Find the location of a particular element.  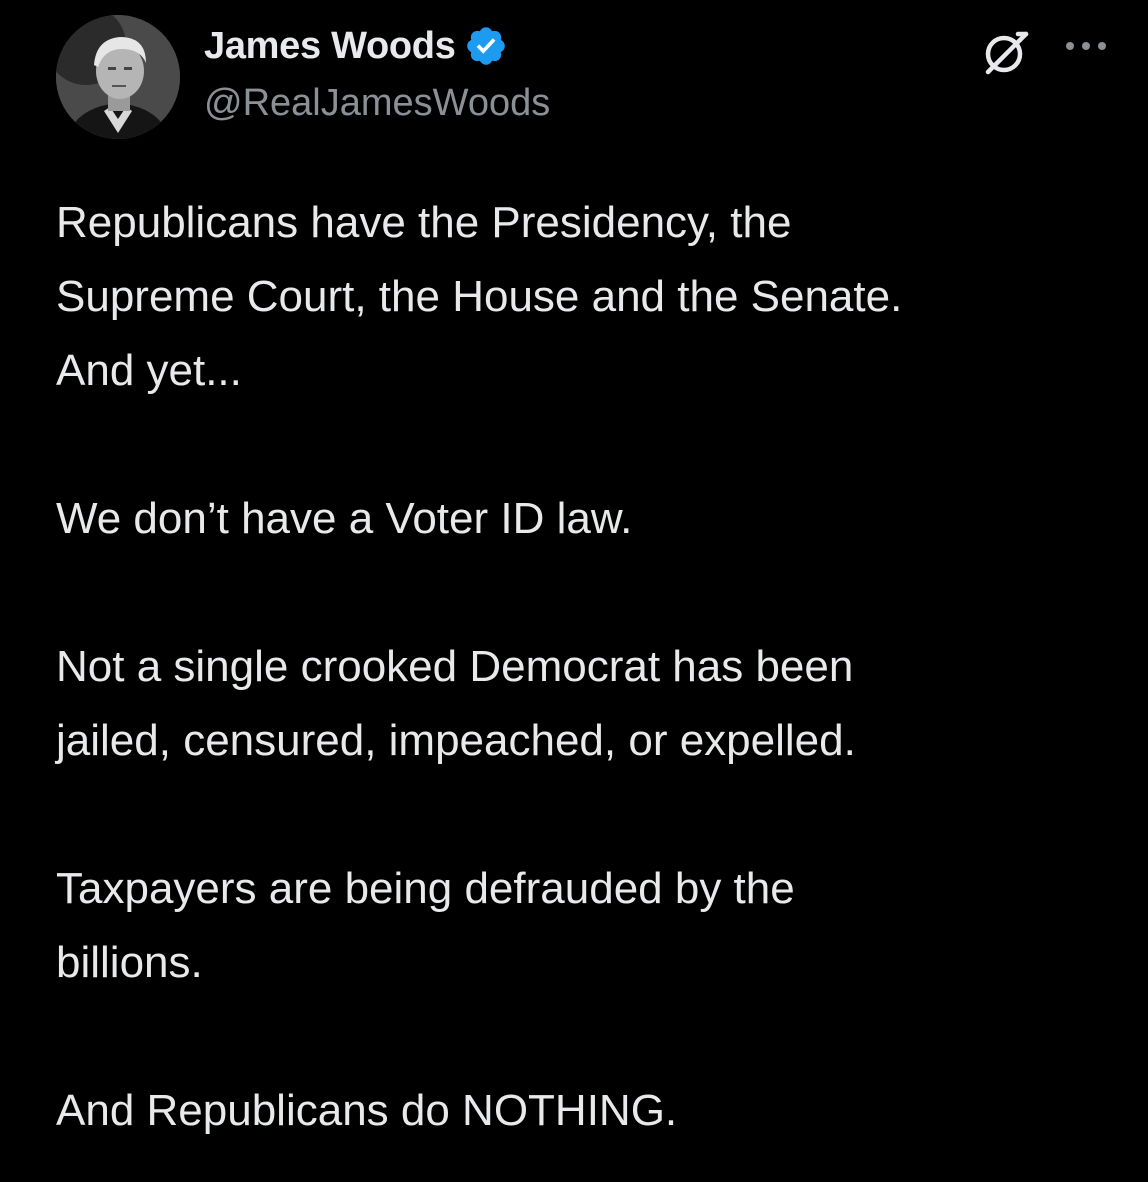

avatar-photo is located at coordinates (118, 77).